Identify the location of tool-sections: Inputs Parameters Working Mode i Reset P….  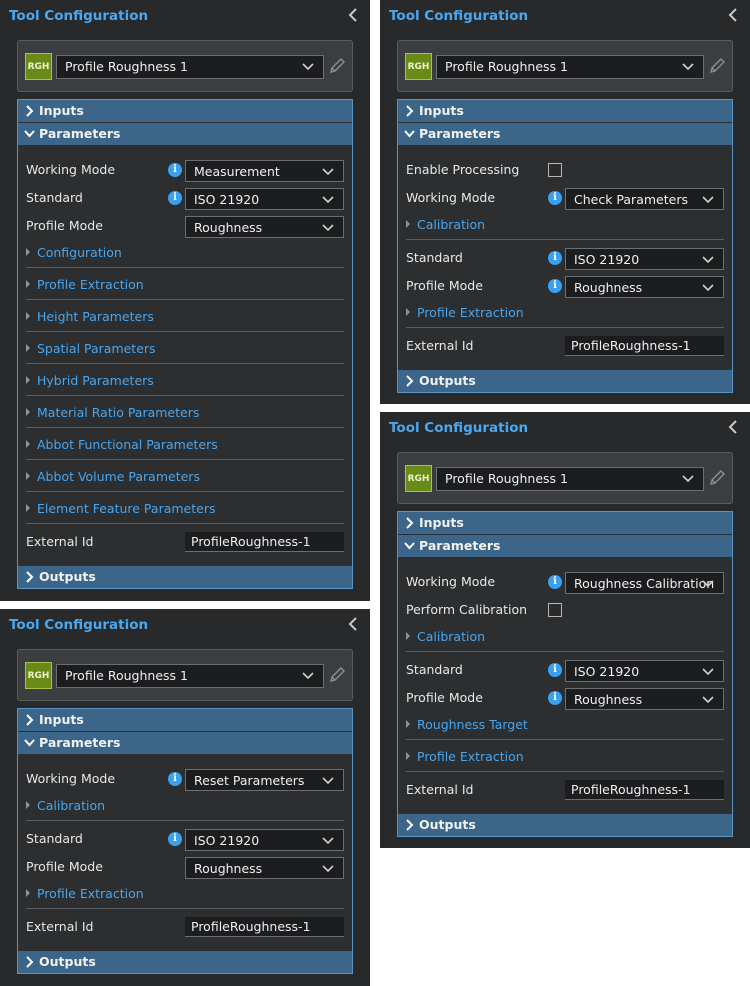
(185, 841).